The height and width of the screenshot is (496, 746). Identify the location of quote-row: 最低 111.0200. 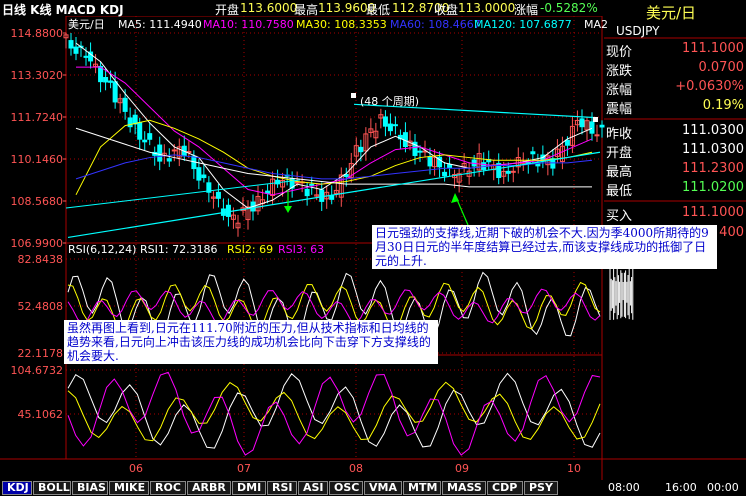
(675, 189).